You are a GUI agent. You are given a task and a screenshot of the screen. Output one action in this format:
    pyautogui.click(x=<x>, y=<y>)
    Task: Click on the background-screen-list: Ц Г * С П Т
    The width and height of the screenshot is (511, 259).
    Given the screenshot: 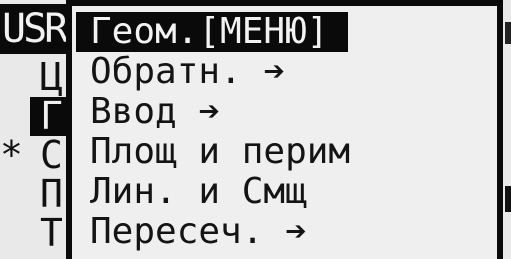 What is the action you would take?
    pyautogui.click(x=33, y=155)
    